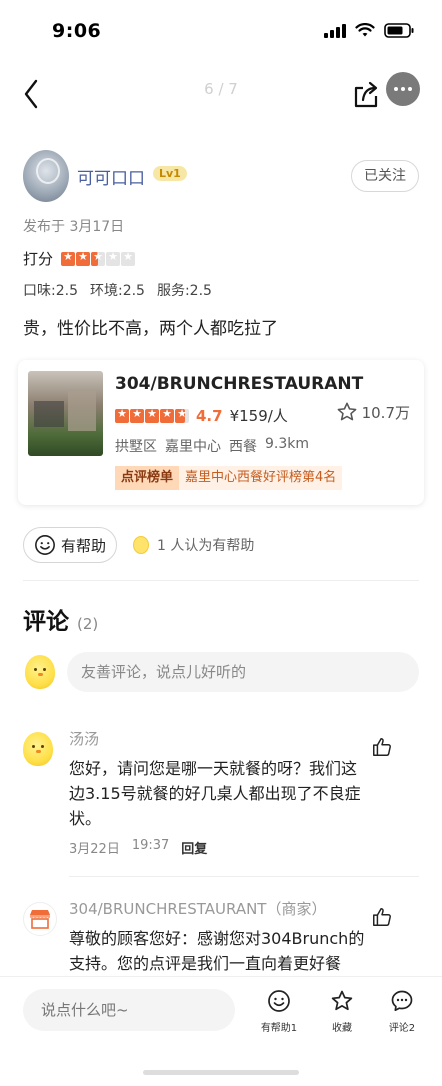 This screenshot has width=442, height=1086. Describe the element at coordinates (40, 672) in the screenshot. I see `user-avatar-icon` at that location.